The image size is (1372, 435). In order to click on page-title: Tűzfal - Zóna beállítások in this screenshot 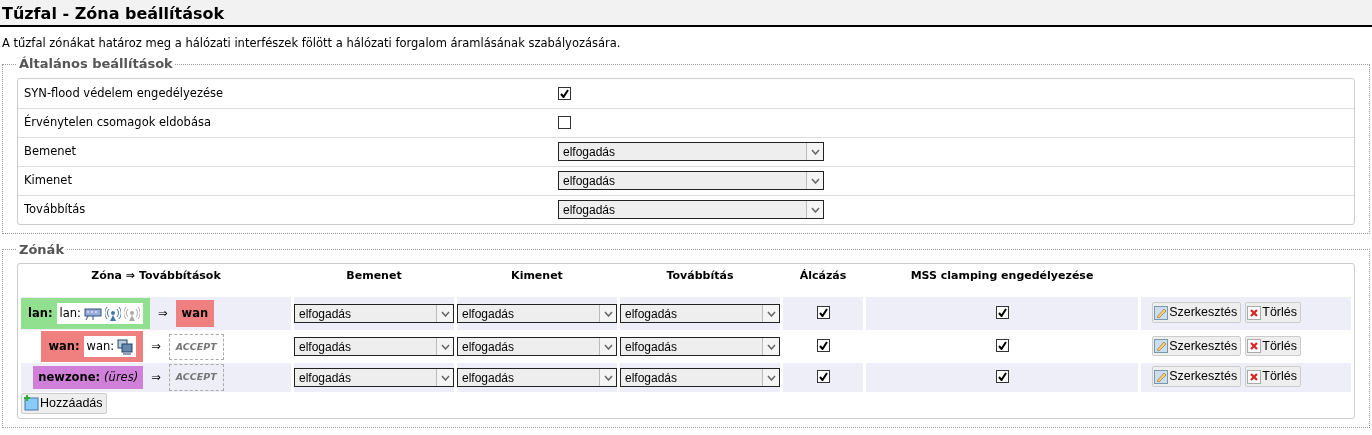, I will do `click(686, 14)`.